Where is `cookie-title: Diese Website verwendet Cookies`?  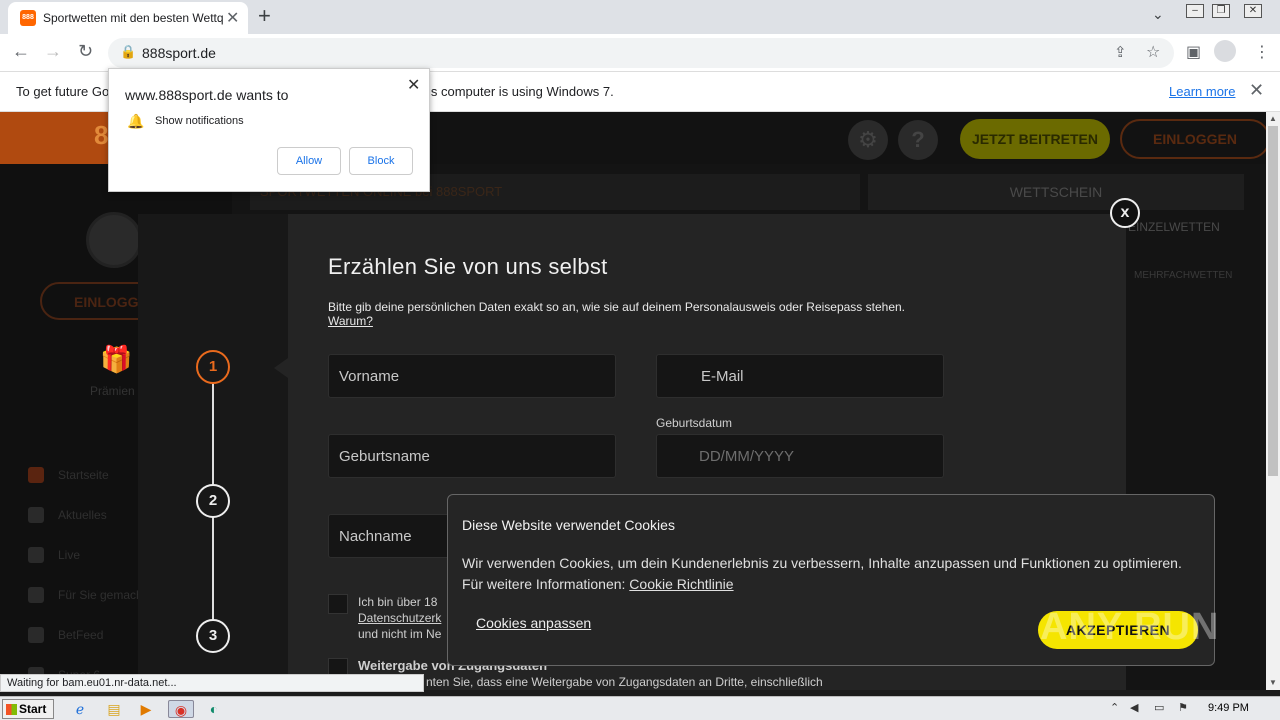 cookie-title: Diese Website verwendet Cookies is located at coordinates (568, 525).